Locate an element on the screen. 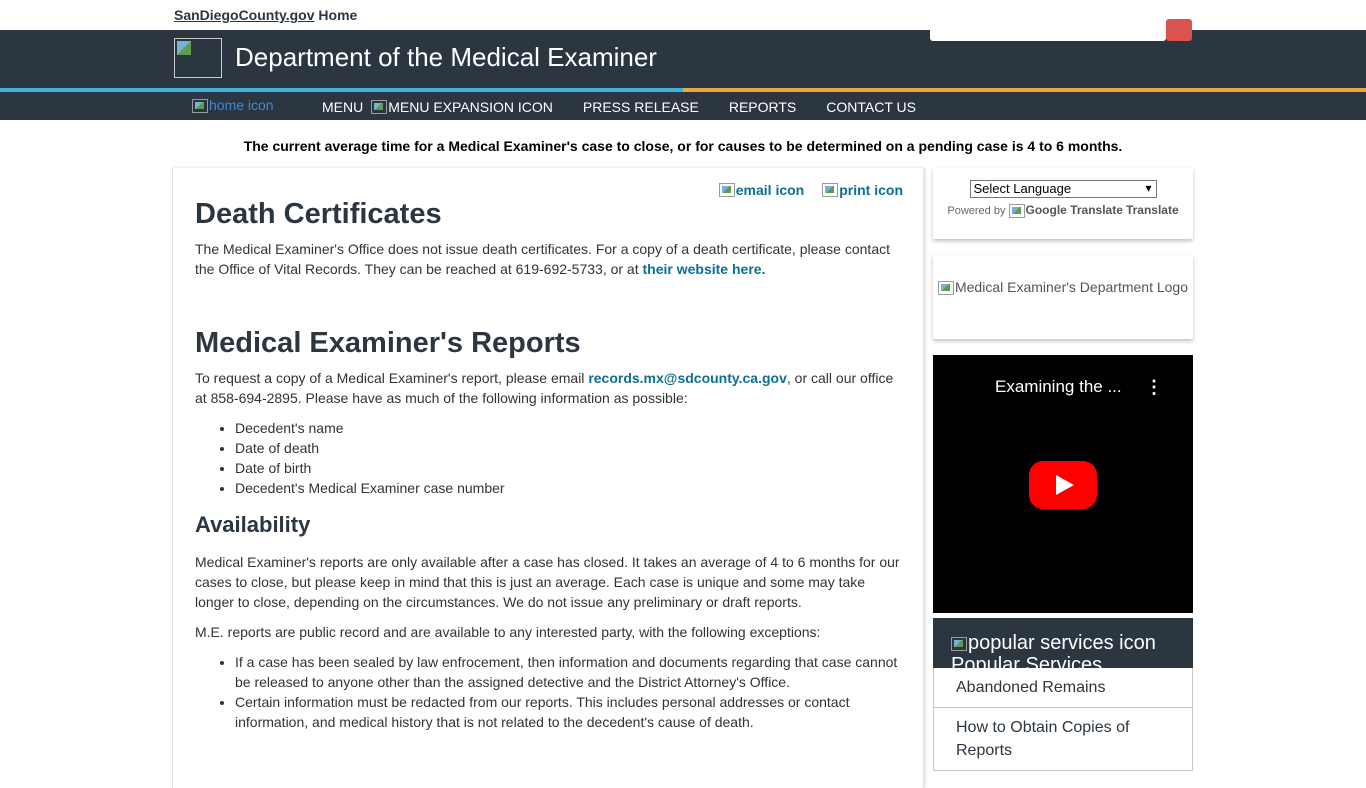  popular-services-icon-alt: popular services icon is located at coordinates (1062, 643).